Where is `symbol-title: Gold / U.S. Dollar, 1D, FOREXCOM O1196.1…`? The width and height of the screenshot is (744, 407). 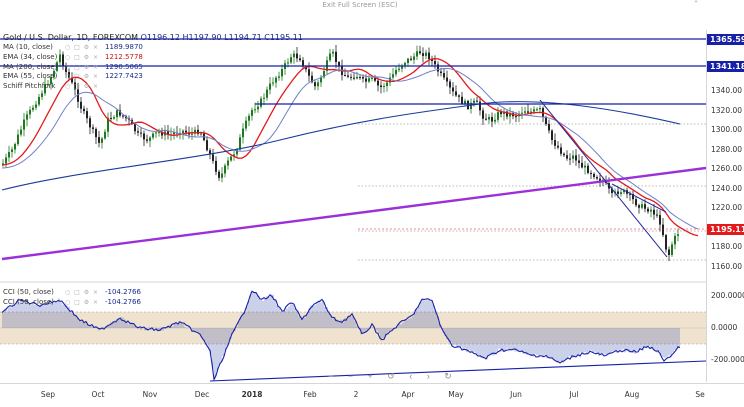 symbol-title: Gold / U.S. Dollar, 1D, FOREXCOM O1196.1… is located at coordinates (153, 37).